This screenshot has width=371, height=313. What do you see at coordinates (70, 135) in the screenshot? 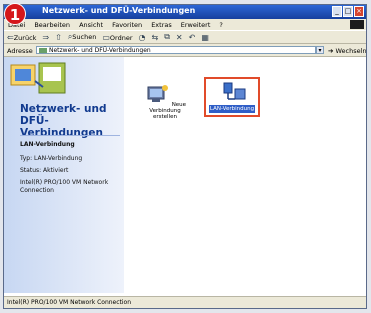
I see `panel-divider` at bounding box center [70, 135].